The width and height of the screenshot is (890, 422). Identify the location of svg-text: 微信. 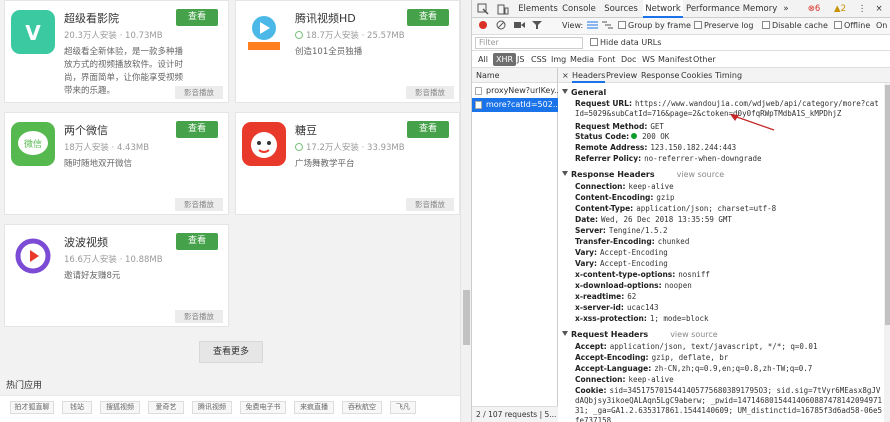
(33, 144).